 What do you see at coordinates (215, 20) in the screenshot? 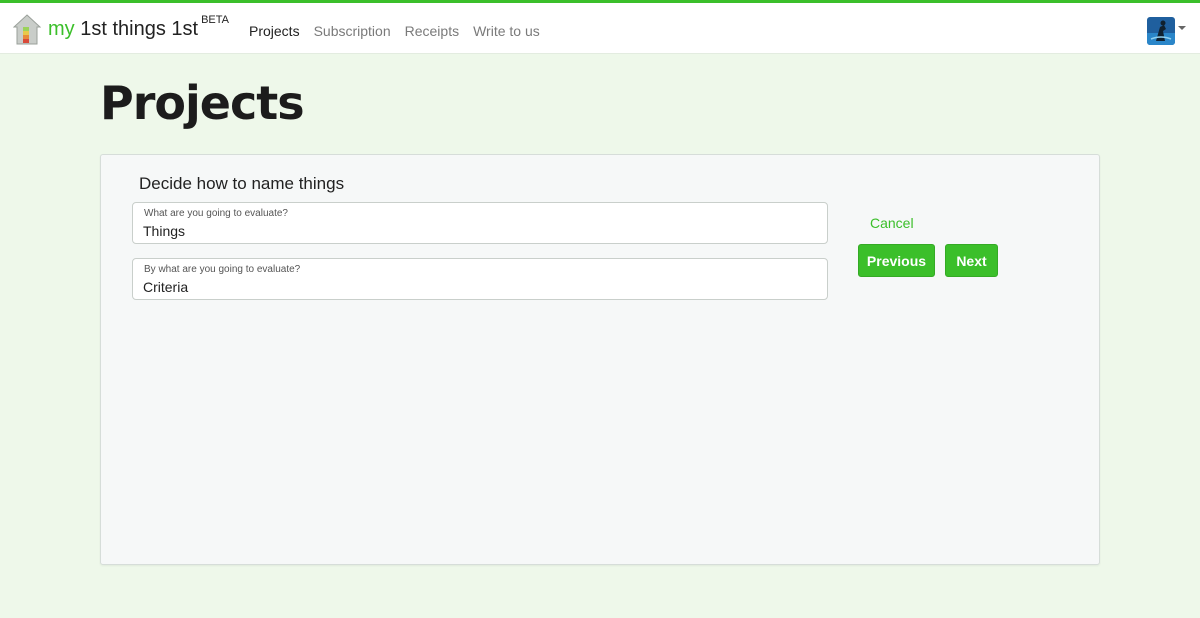
I see `beta-badge: BETA` at bounding box center [215, 20].